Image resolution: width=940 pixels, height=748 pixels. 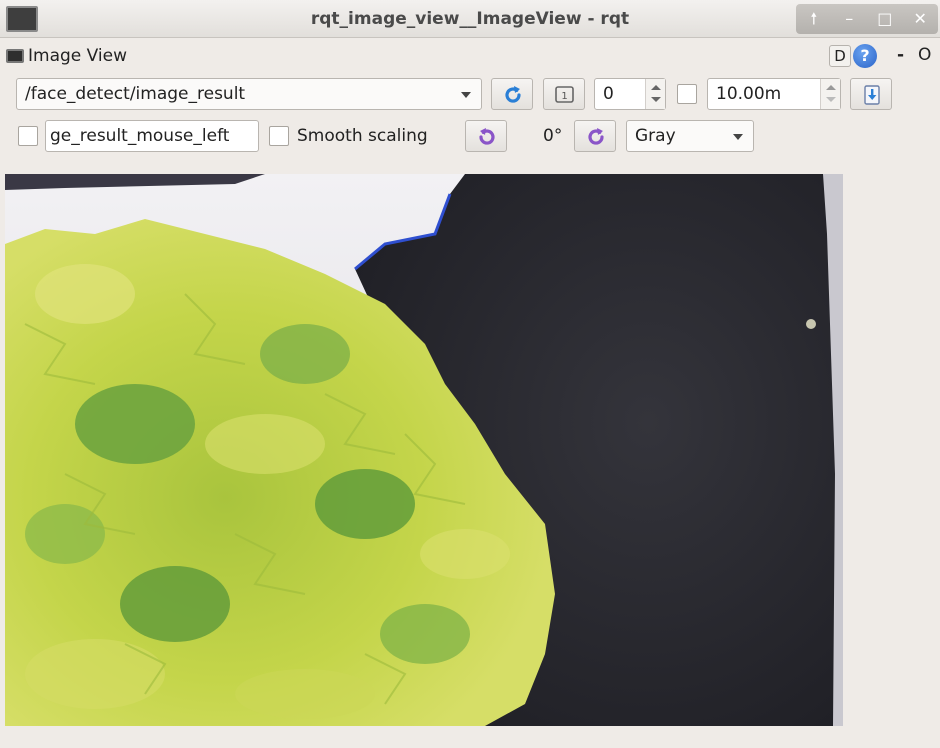 What do you see at coordinates (553, 136) in the screenshot?
I see `rotation-label: 0°` at bounding box center [553, 136].